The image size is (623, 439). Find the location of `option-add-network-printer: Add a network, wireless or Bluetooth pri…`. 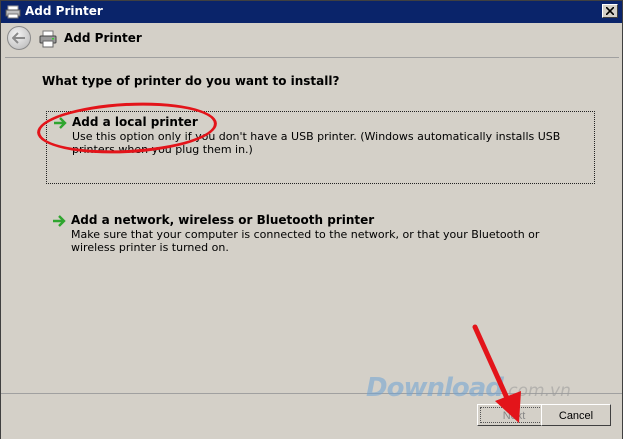

option-add-network-printer: Add a network, wireless or Bluetooth pri… is located at coordinates (320, 240).